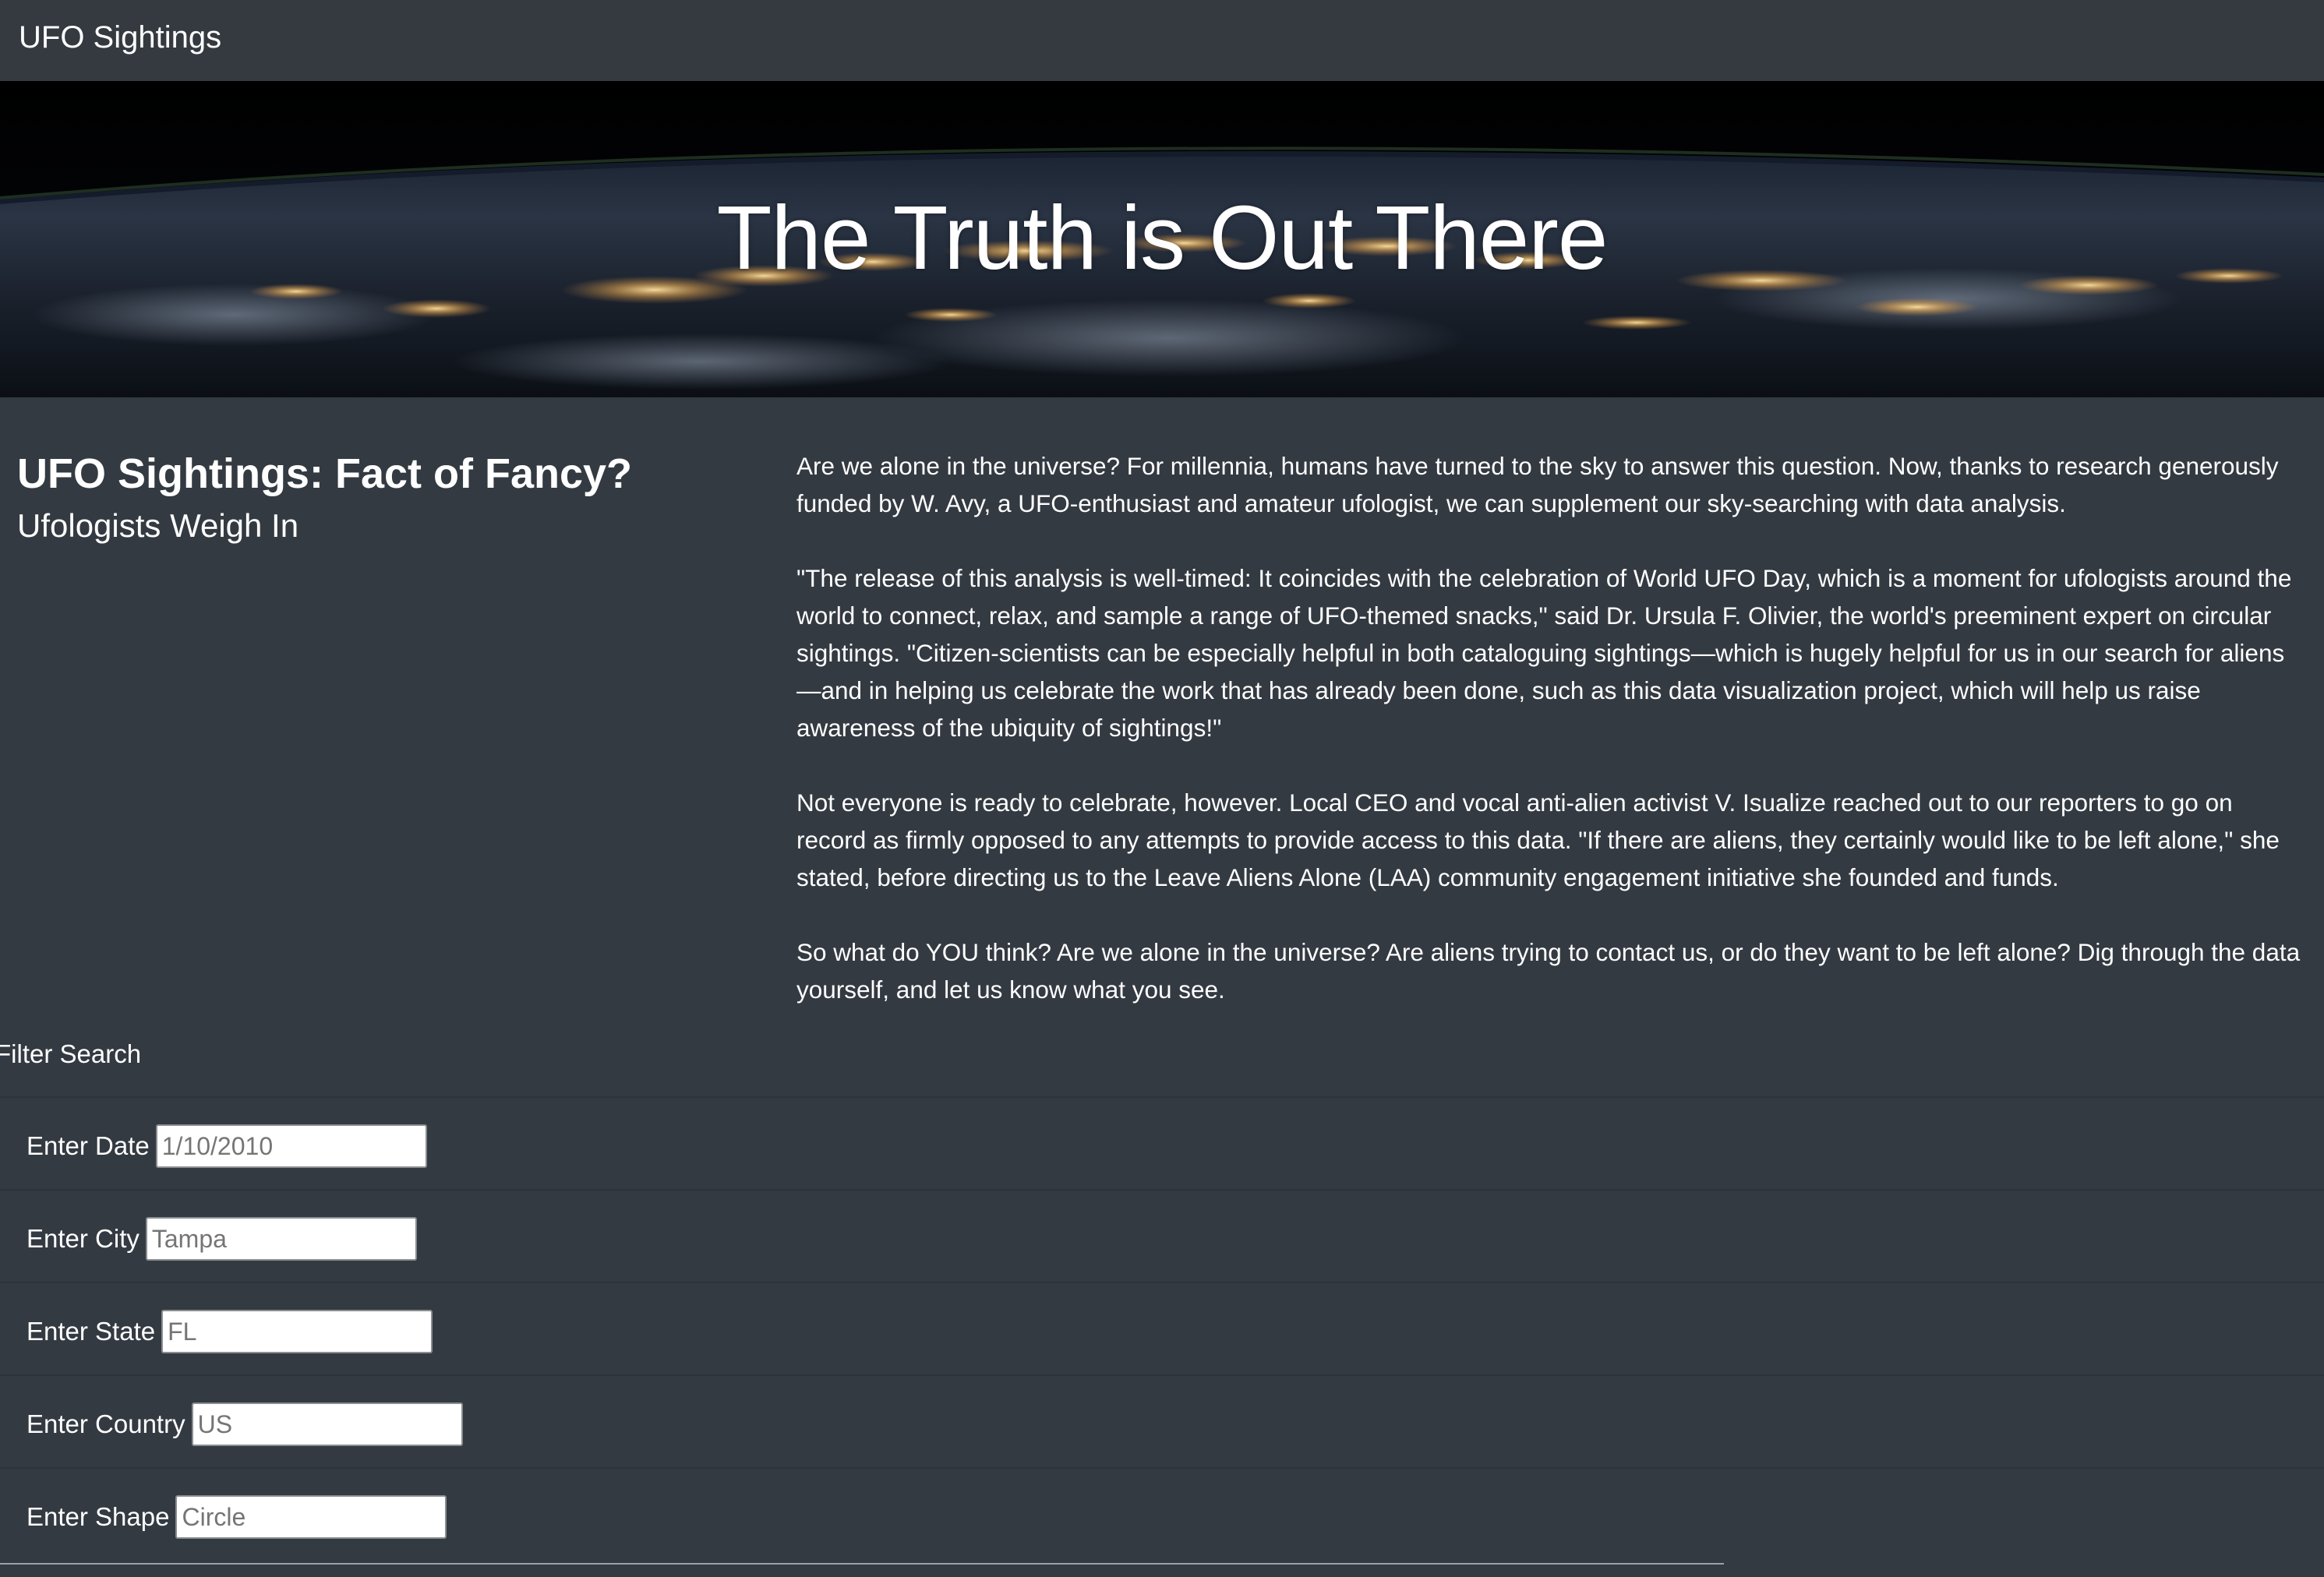  What do you see at coordinates (105, 1423) in the screenshot?
I see `filter-country-label-text: Enter Country` at bounding box center [105, 1423].